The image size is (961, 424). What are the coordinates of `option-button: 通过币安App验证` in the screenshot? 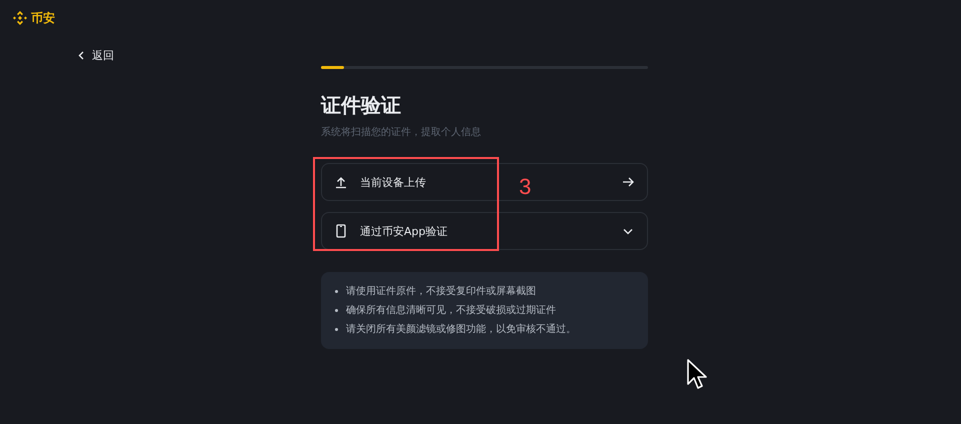 It's located at (484, 231).